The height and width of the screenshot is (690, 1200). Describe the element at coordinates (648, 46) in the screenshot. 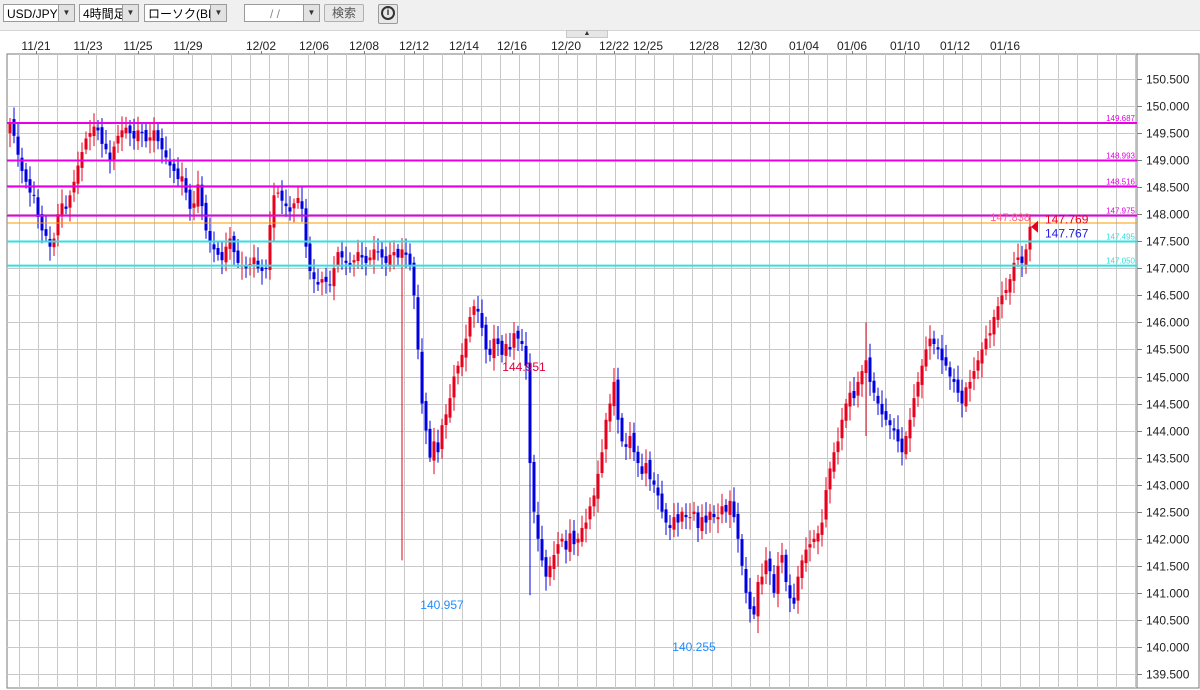

I see `x-tick-label: 12/25` at that location.